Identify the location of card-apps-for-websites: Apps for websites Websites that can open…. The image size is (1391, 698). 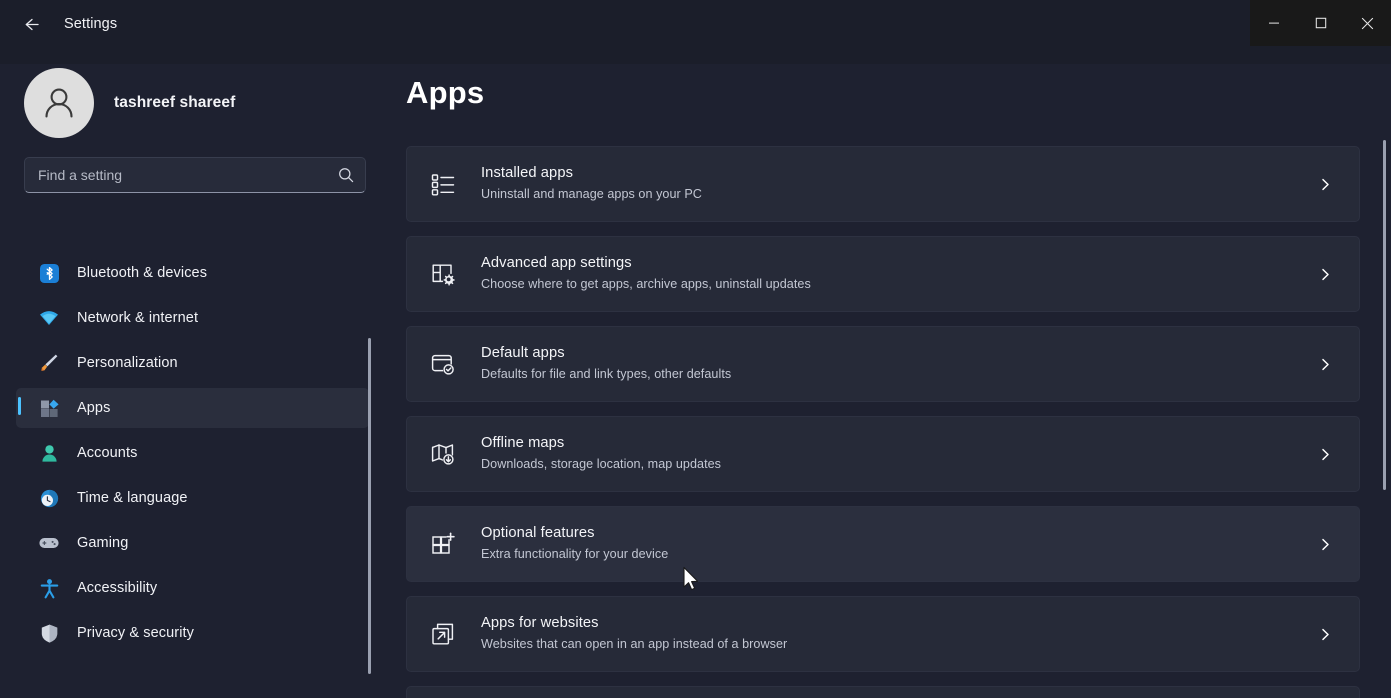
(883, 634).